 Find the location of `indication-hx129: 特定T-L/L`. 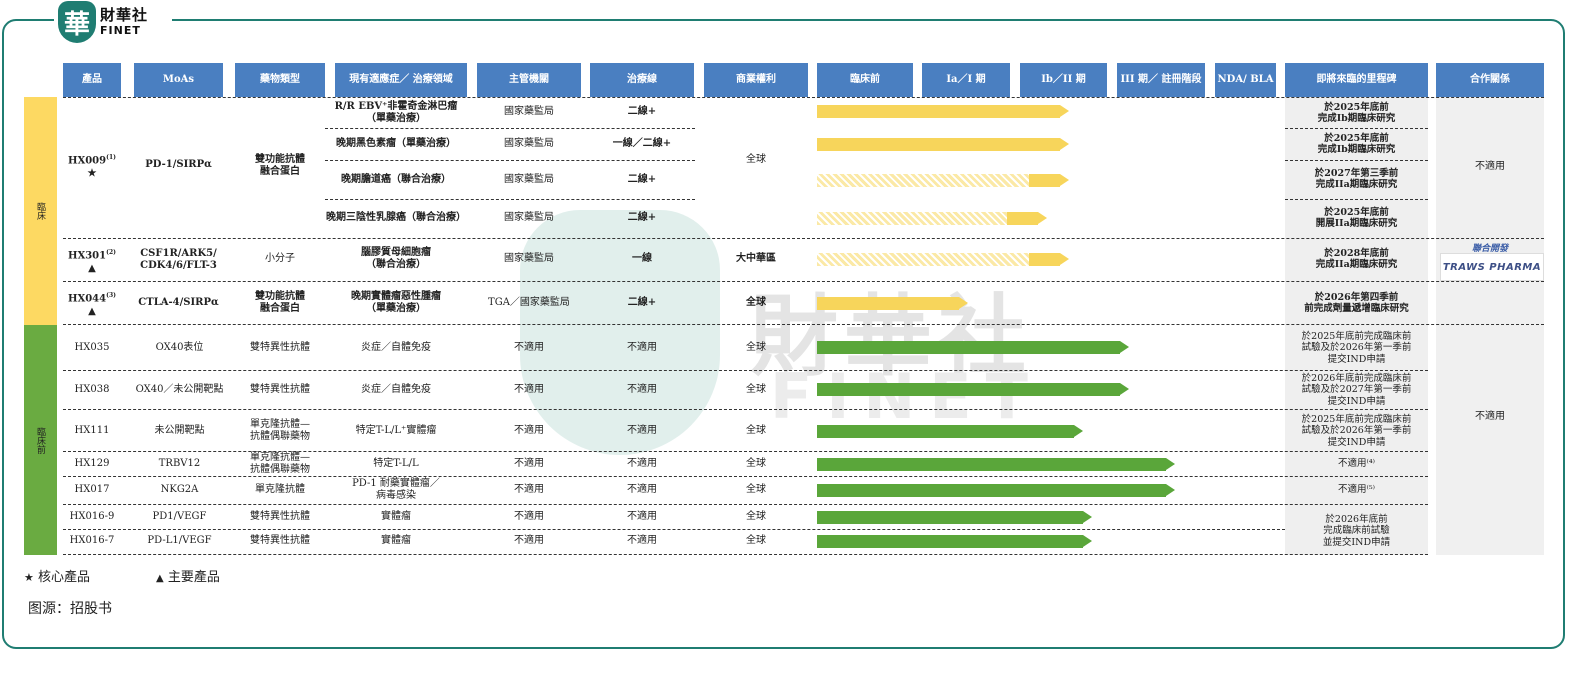

indication-hx129: 特定T-L/L is located at coordinates (396, 463).